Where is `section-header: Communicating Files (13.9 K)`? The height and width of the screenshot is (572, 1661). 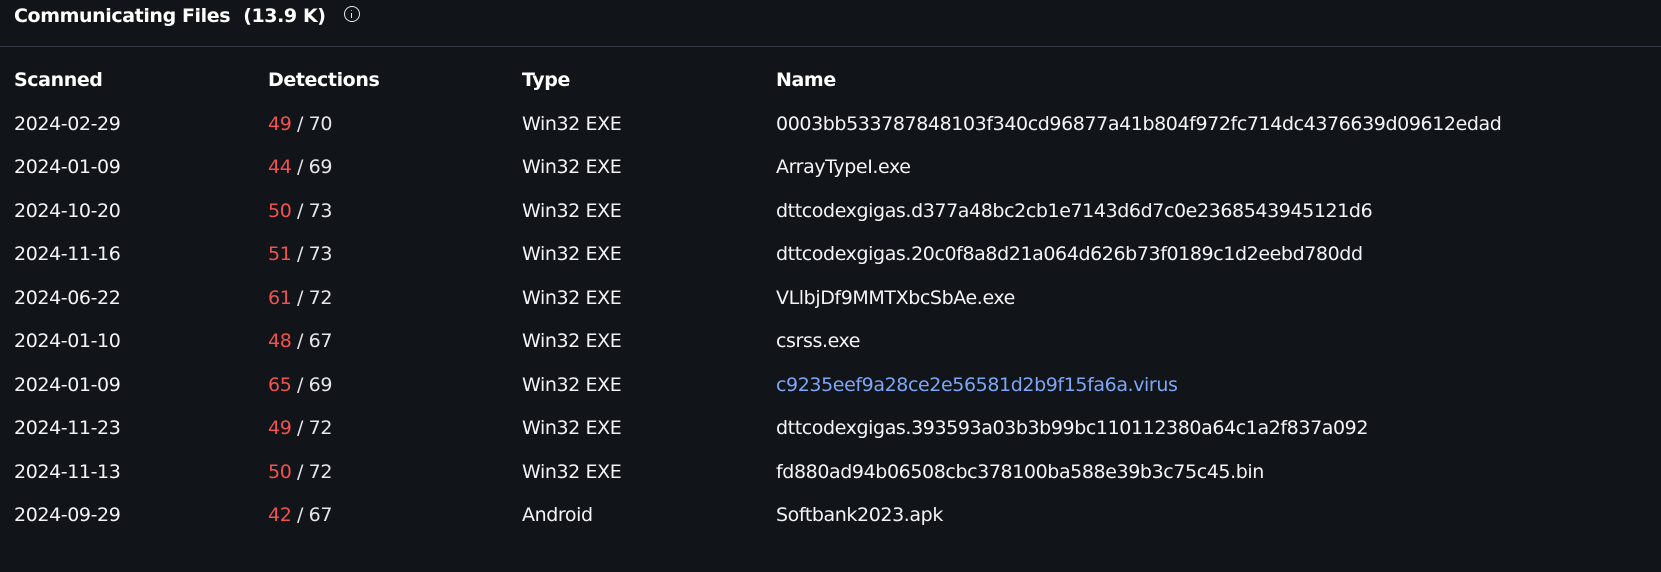
section-header: Communicating Files (13.9 K) is located at coordinates (830, 23).